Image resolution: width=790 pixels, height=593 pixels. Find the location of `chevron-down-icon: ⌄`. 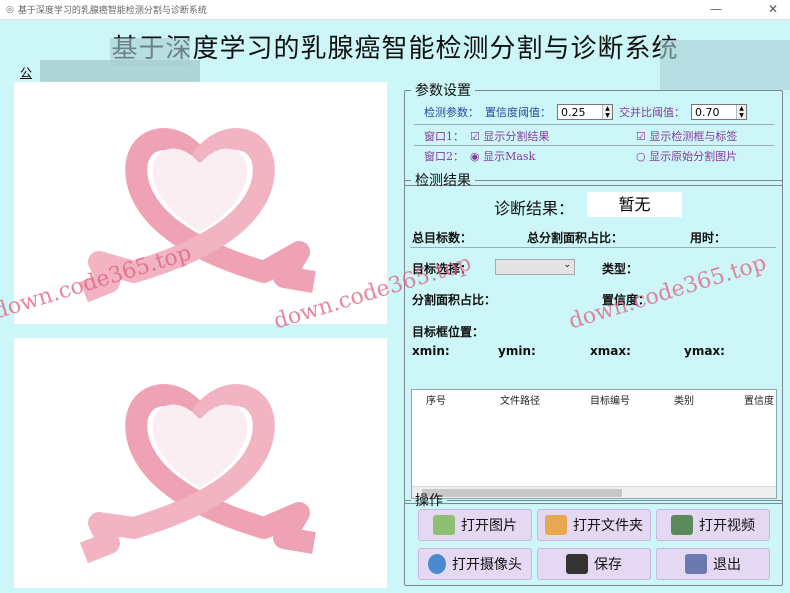

chevron-down-icon: ⌄ is located at coordinates (567, 265).